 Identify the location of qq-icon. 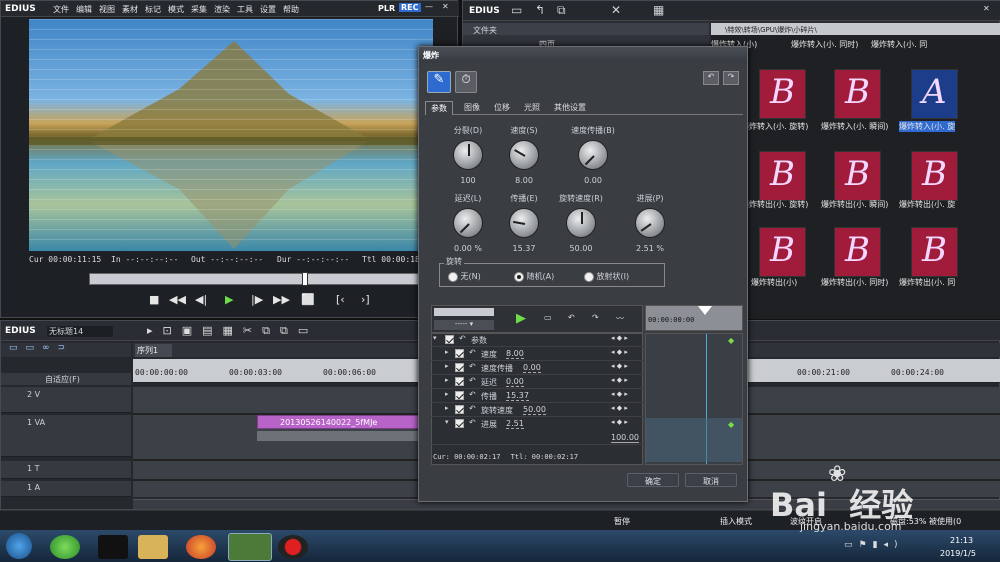
(113, 547).